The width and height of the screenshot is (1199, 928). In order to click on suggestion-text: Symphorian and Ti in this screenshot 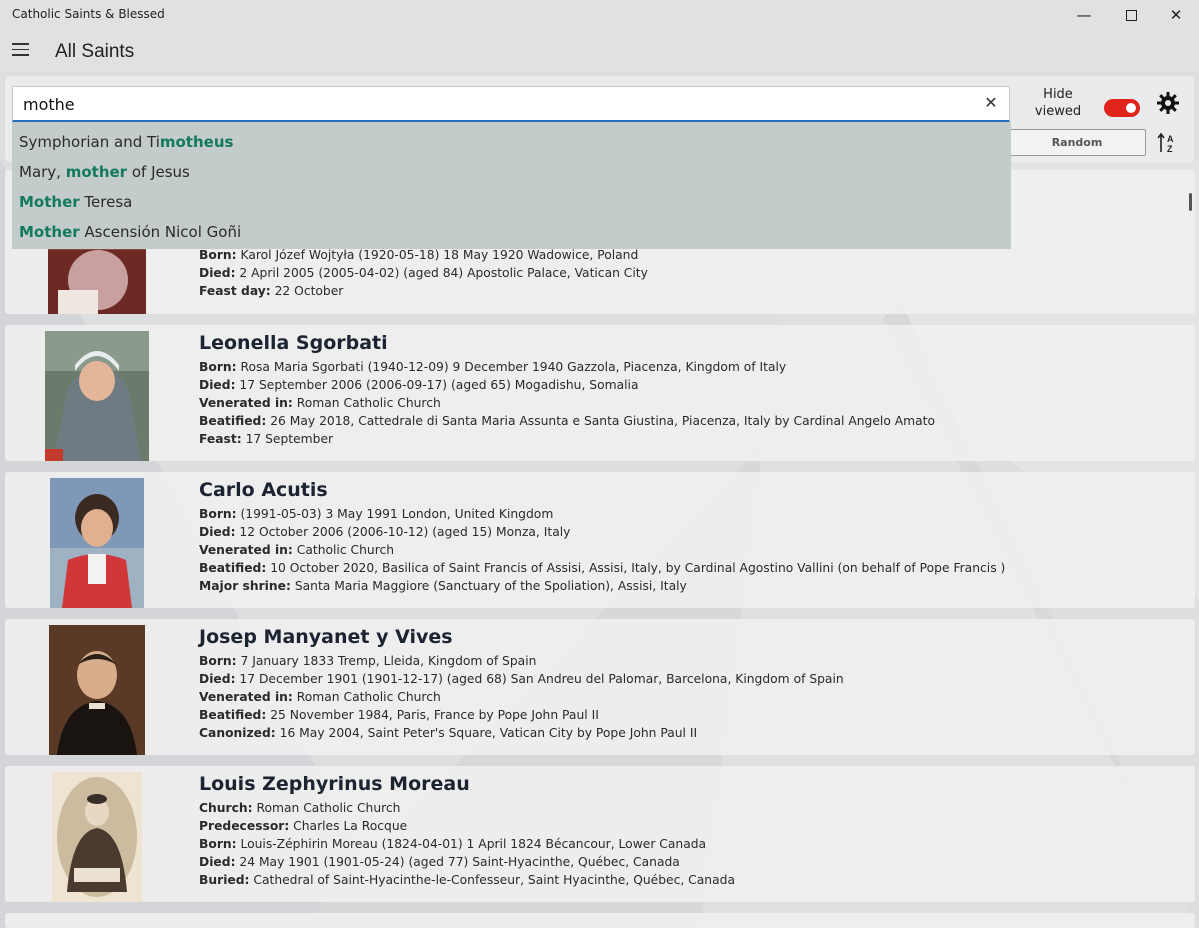, I will do `click(89, 142)`.